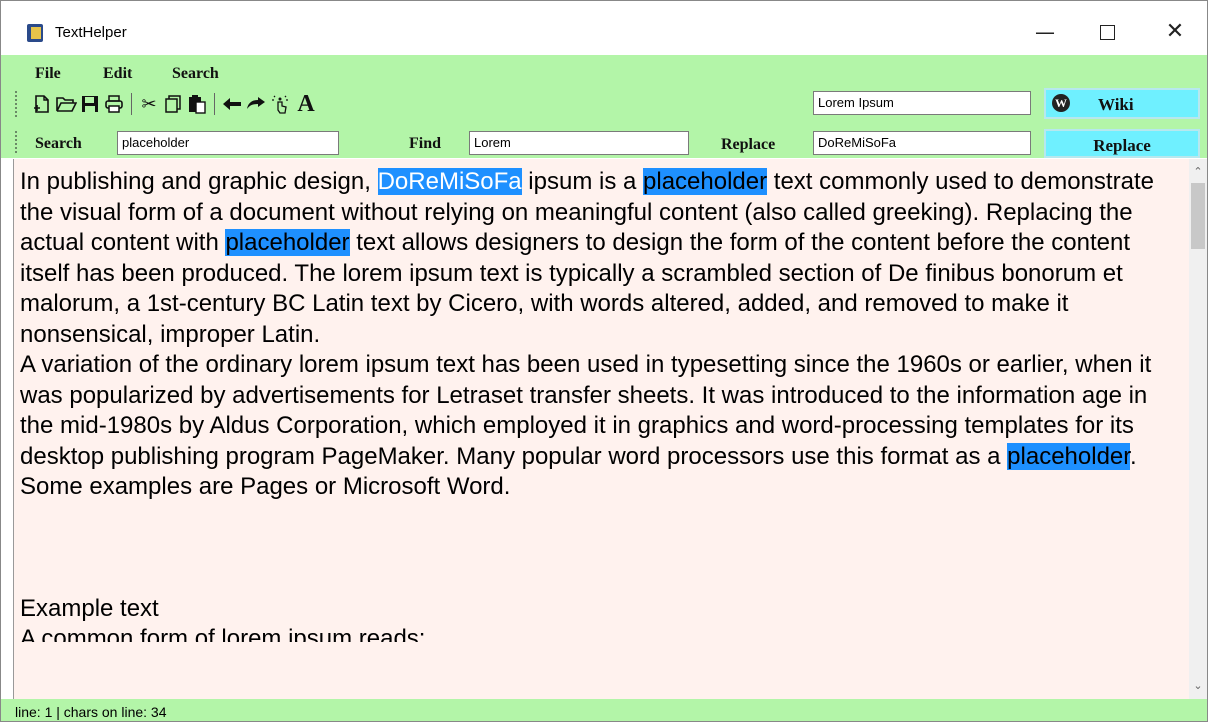 This screenshot has width=1208, height=722. What do you see at coordinates (748, 144) in the screenshot?
I see `replace-label: Replace` at bounding box center [748, 144].